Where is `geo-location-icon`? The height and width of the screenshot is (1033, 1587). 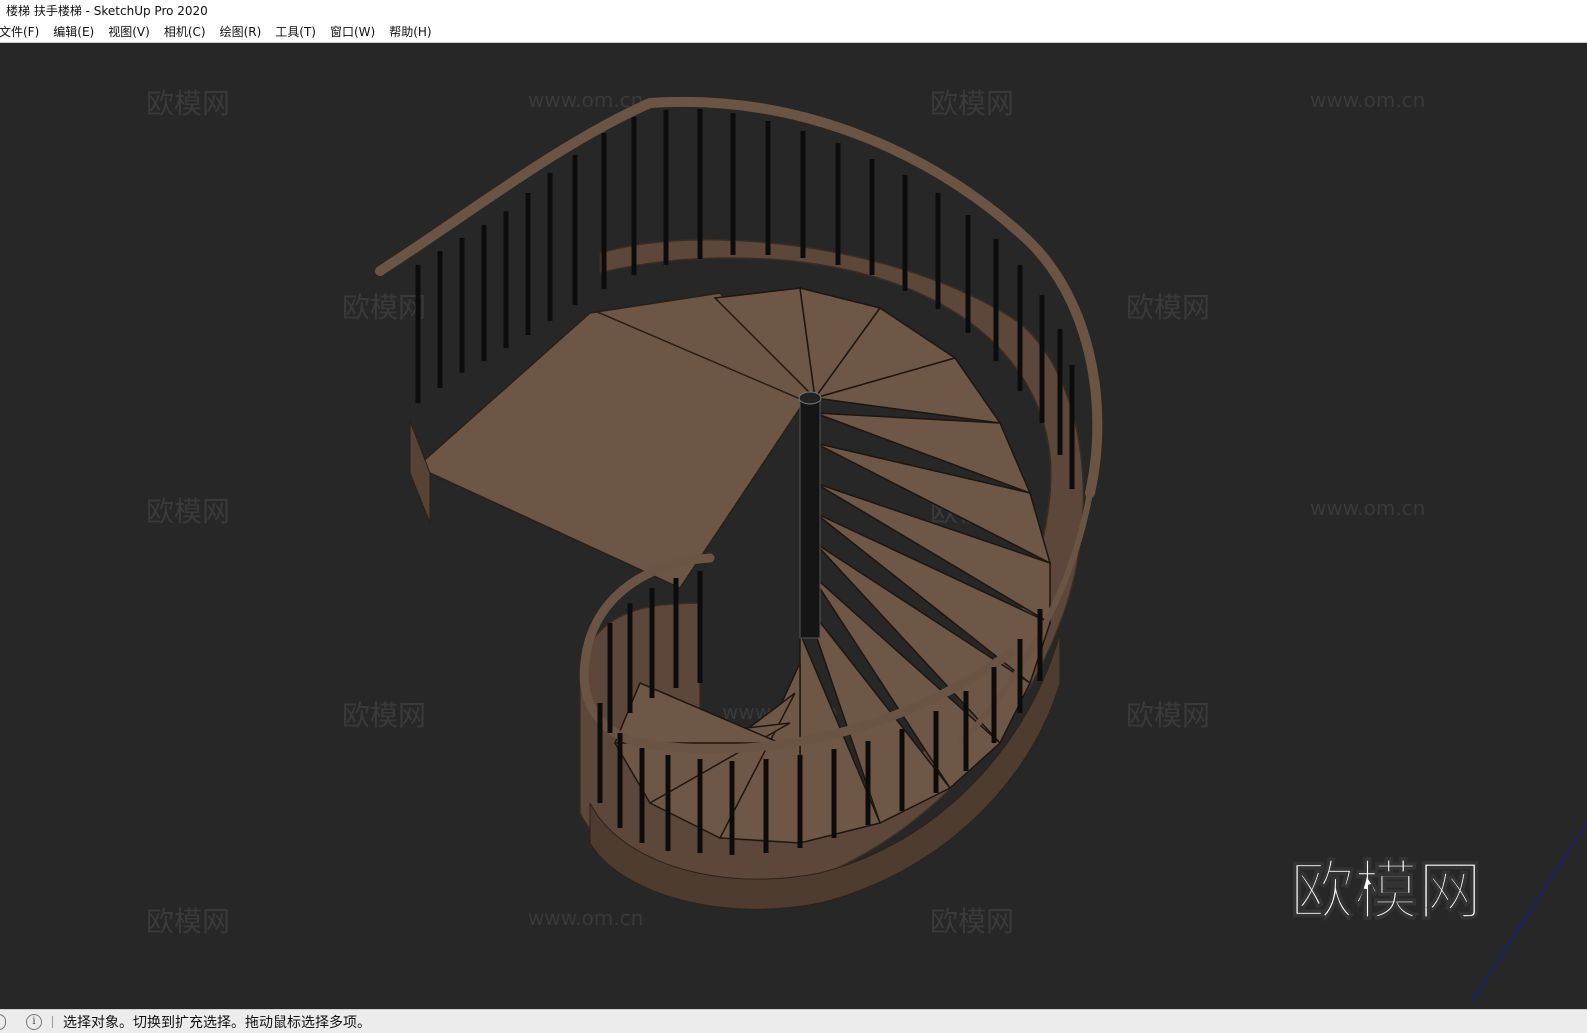 geo-location-icon is located at coordinates (3, 1021).